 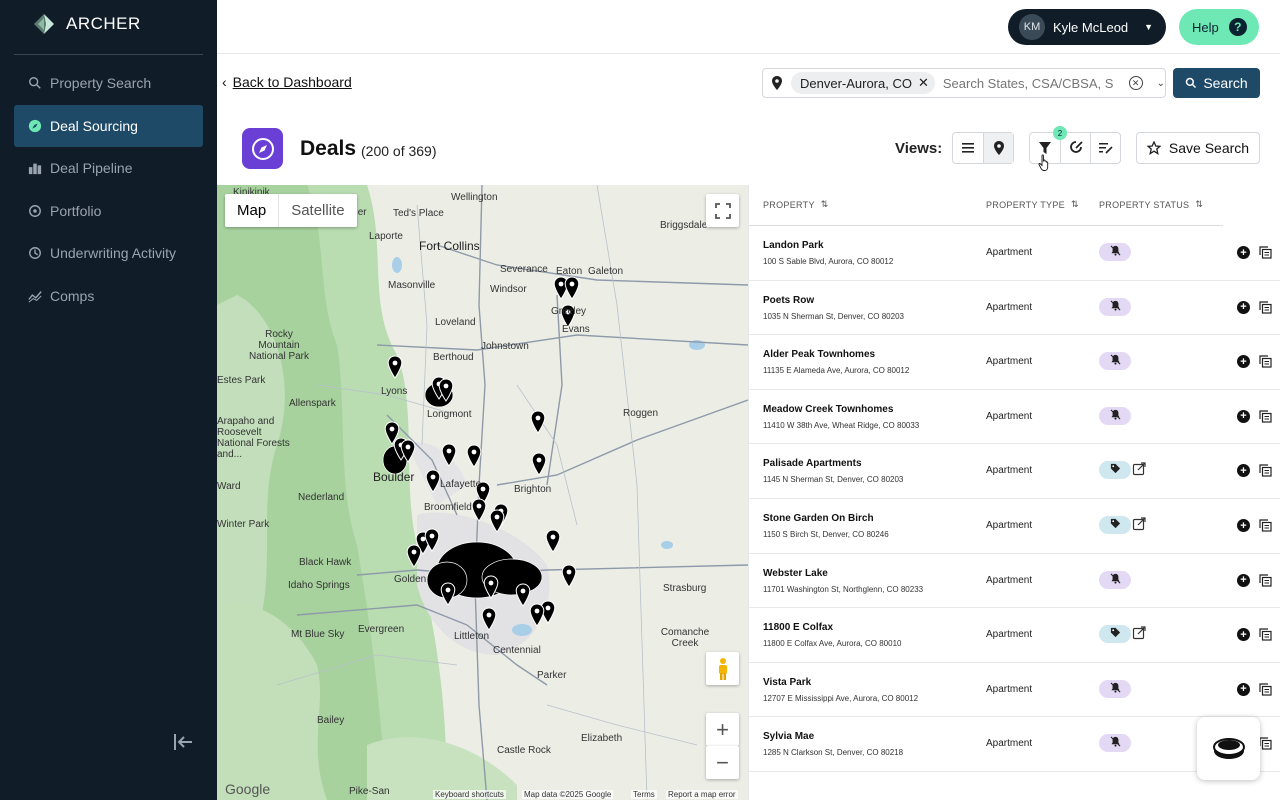 I want to click on column-header-property-status: PROPERTY STATUS ⇅, so click(x=1151, y=204).